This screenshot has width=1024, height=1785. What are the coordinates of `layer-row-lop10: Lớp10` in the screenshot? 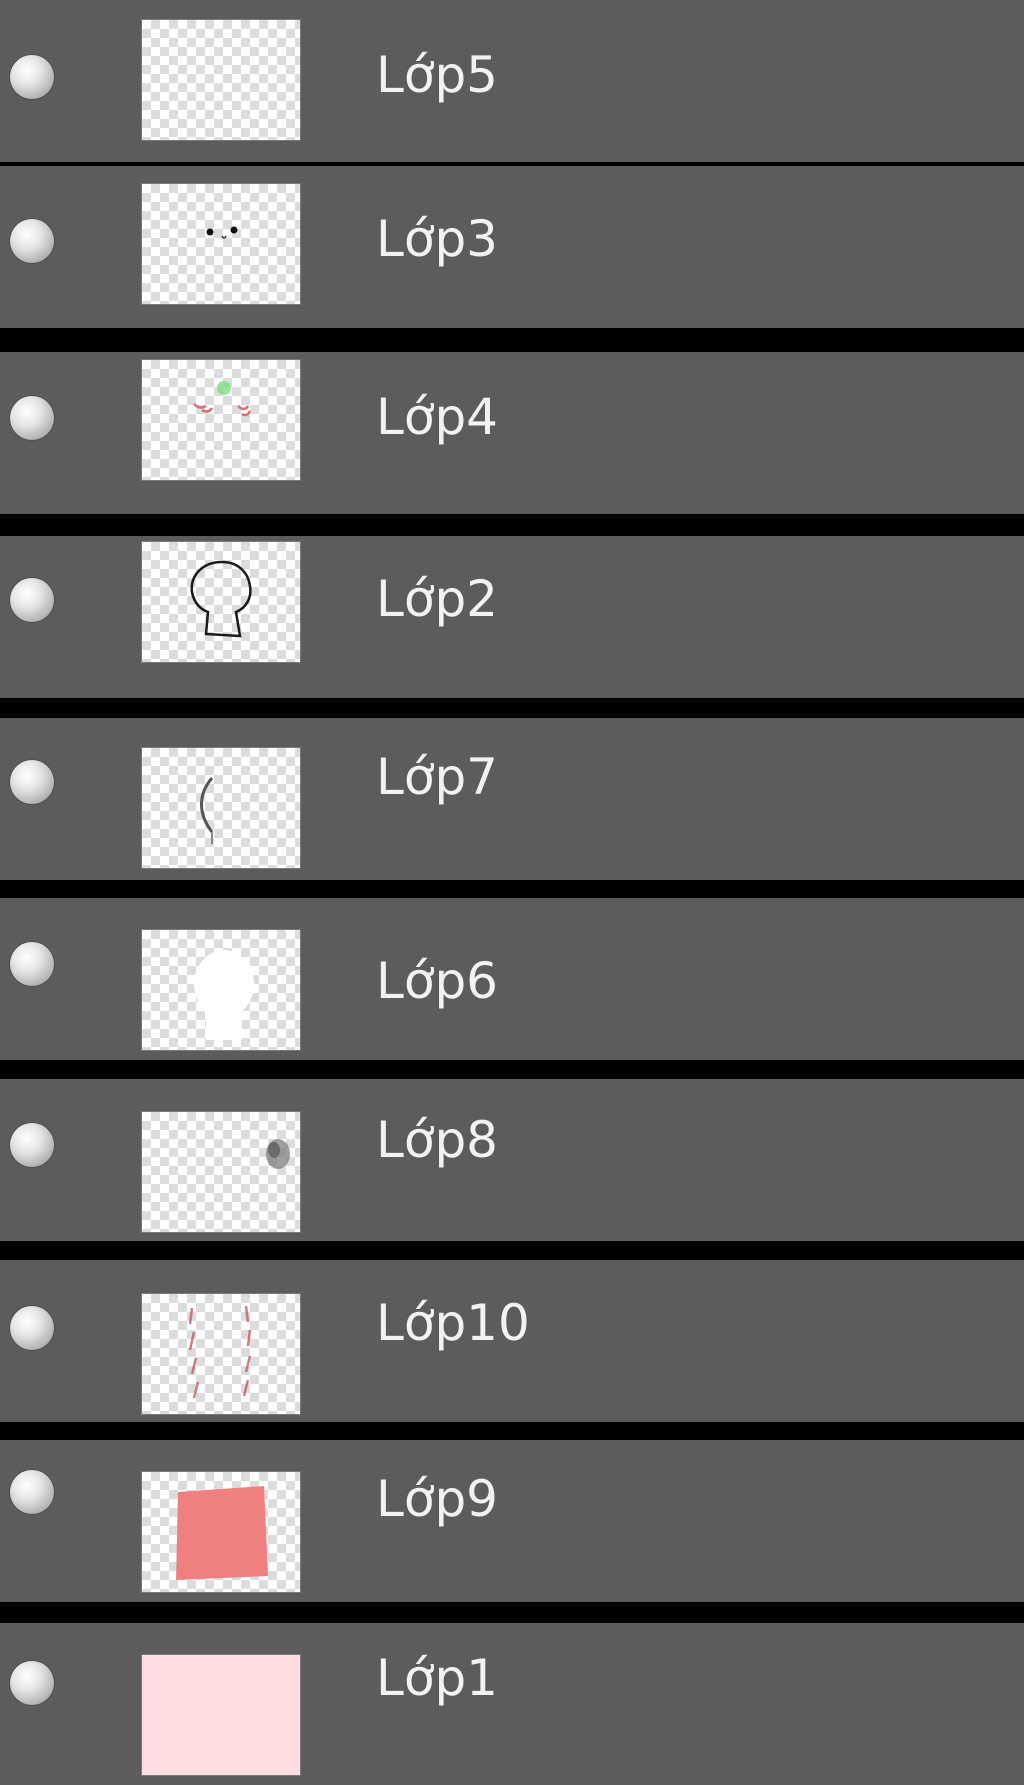 It's located at (512, 1341).